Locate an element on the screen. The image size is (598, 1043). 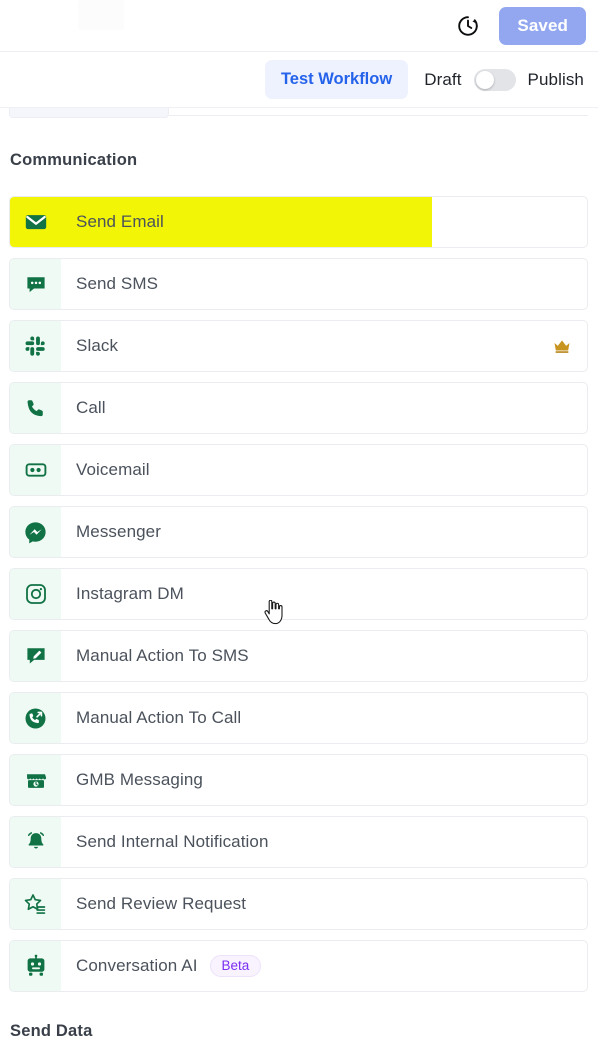
bell-icon is located at coordinates (35, 842).